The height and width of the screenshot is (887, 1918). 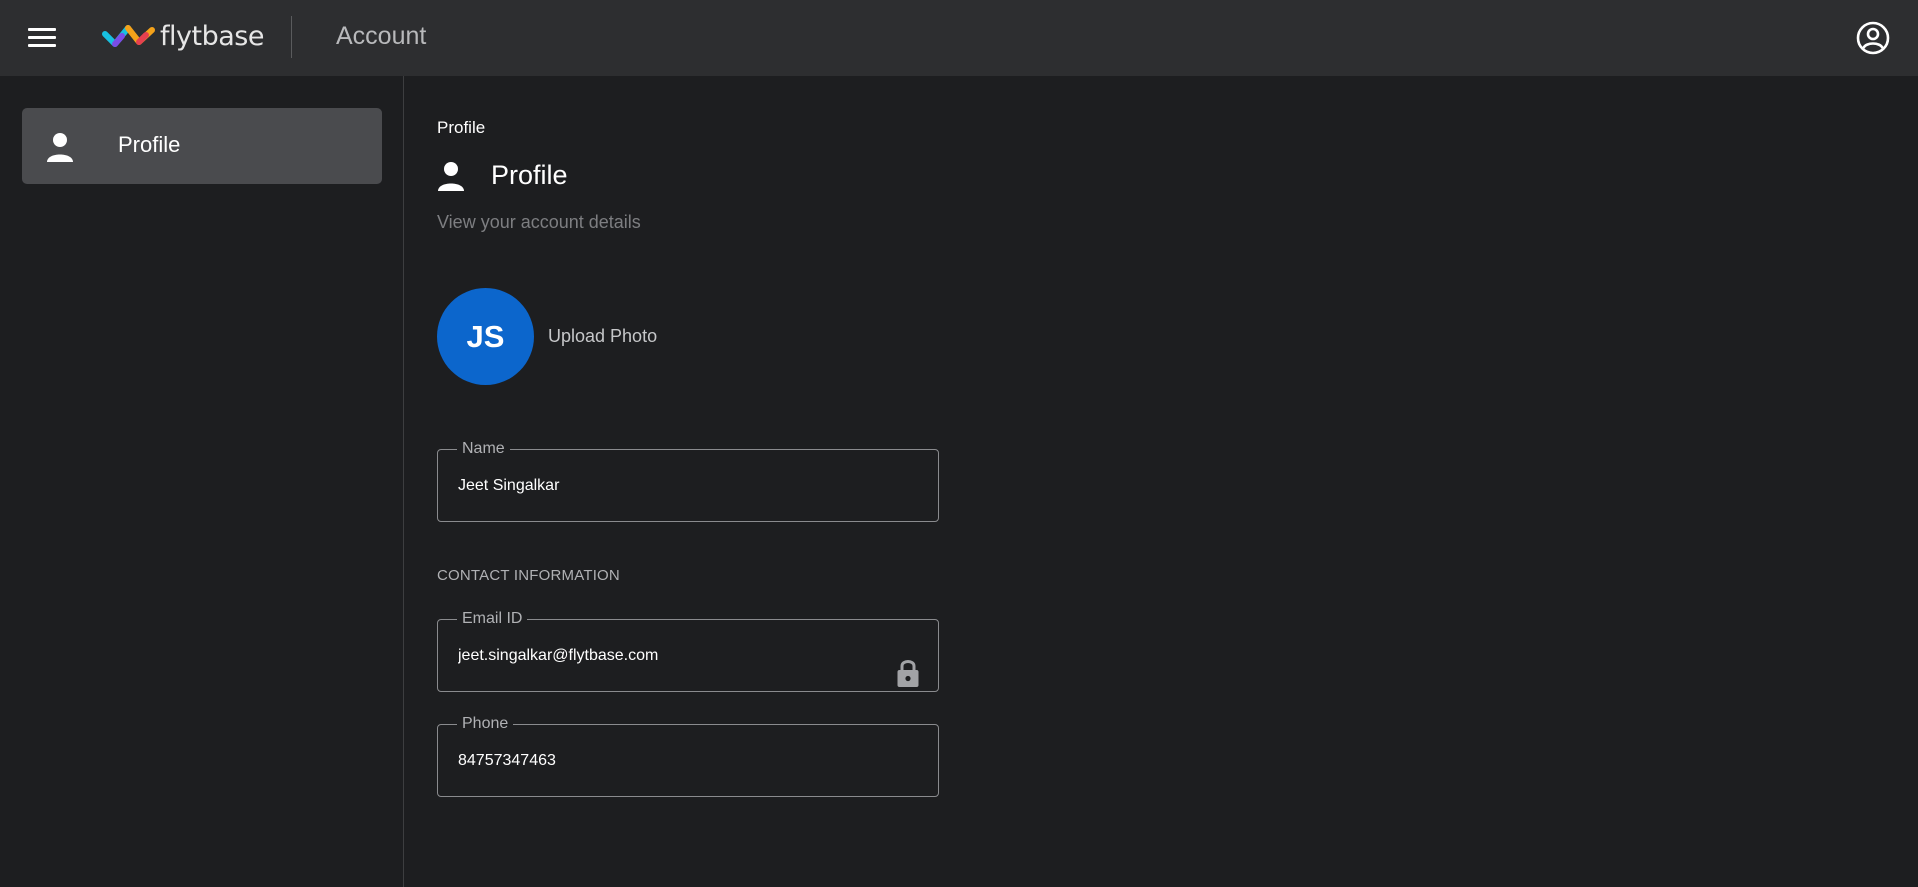 What do you see at coordinates (291, 37) in the screenshot?
I see `header-divider` at bounding box center [291, 37].